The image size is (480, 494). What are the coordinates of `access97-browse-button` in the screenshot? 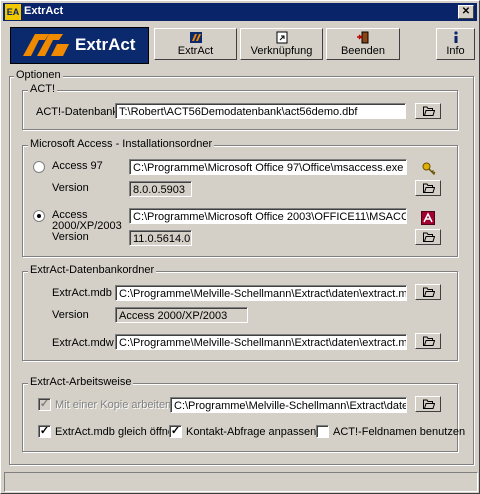 It's located at (428, 188).